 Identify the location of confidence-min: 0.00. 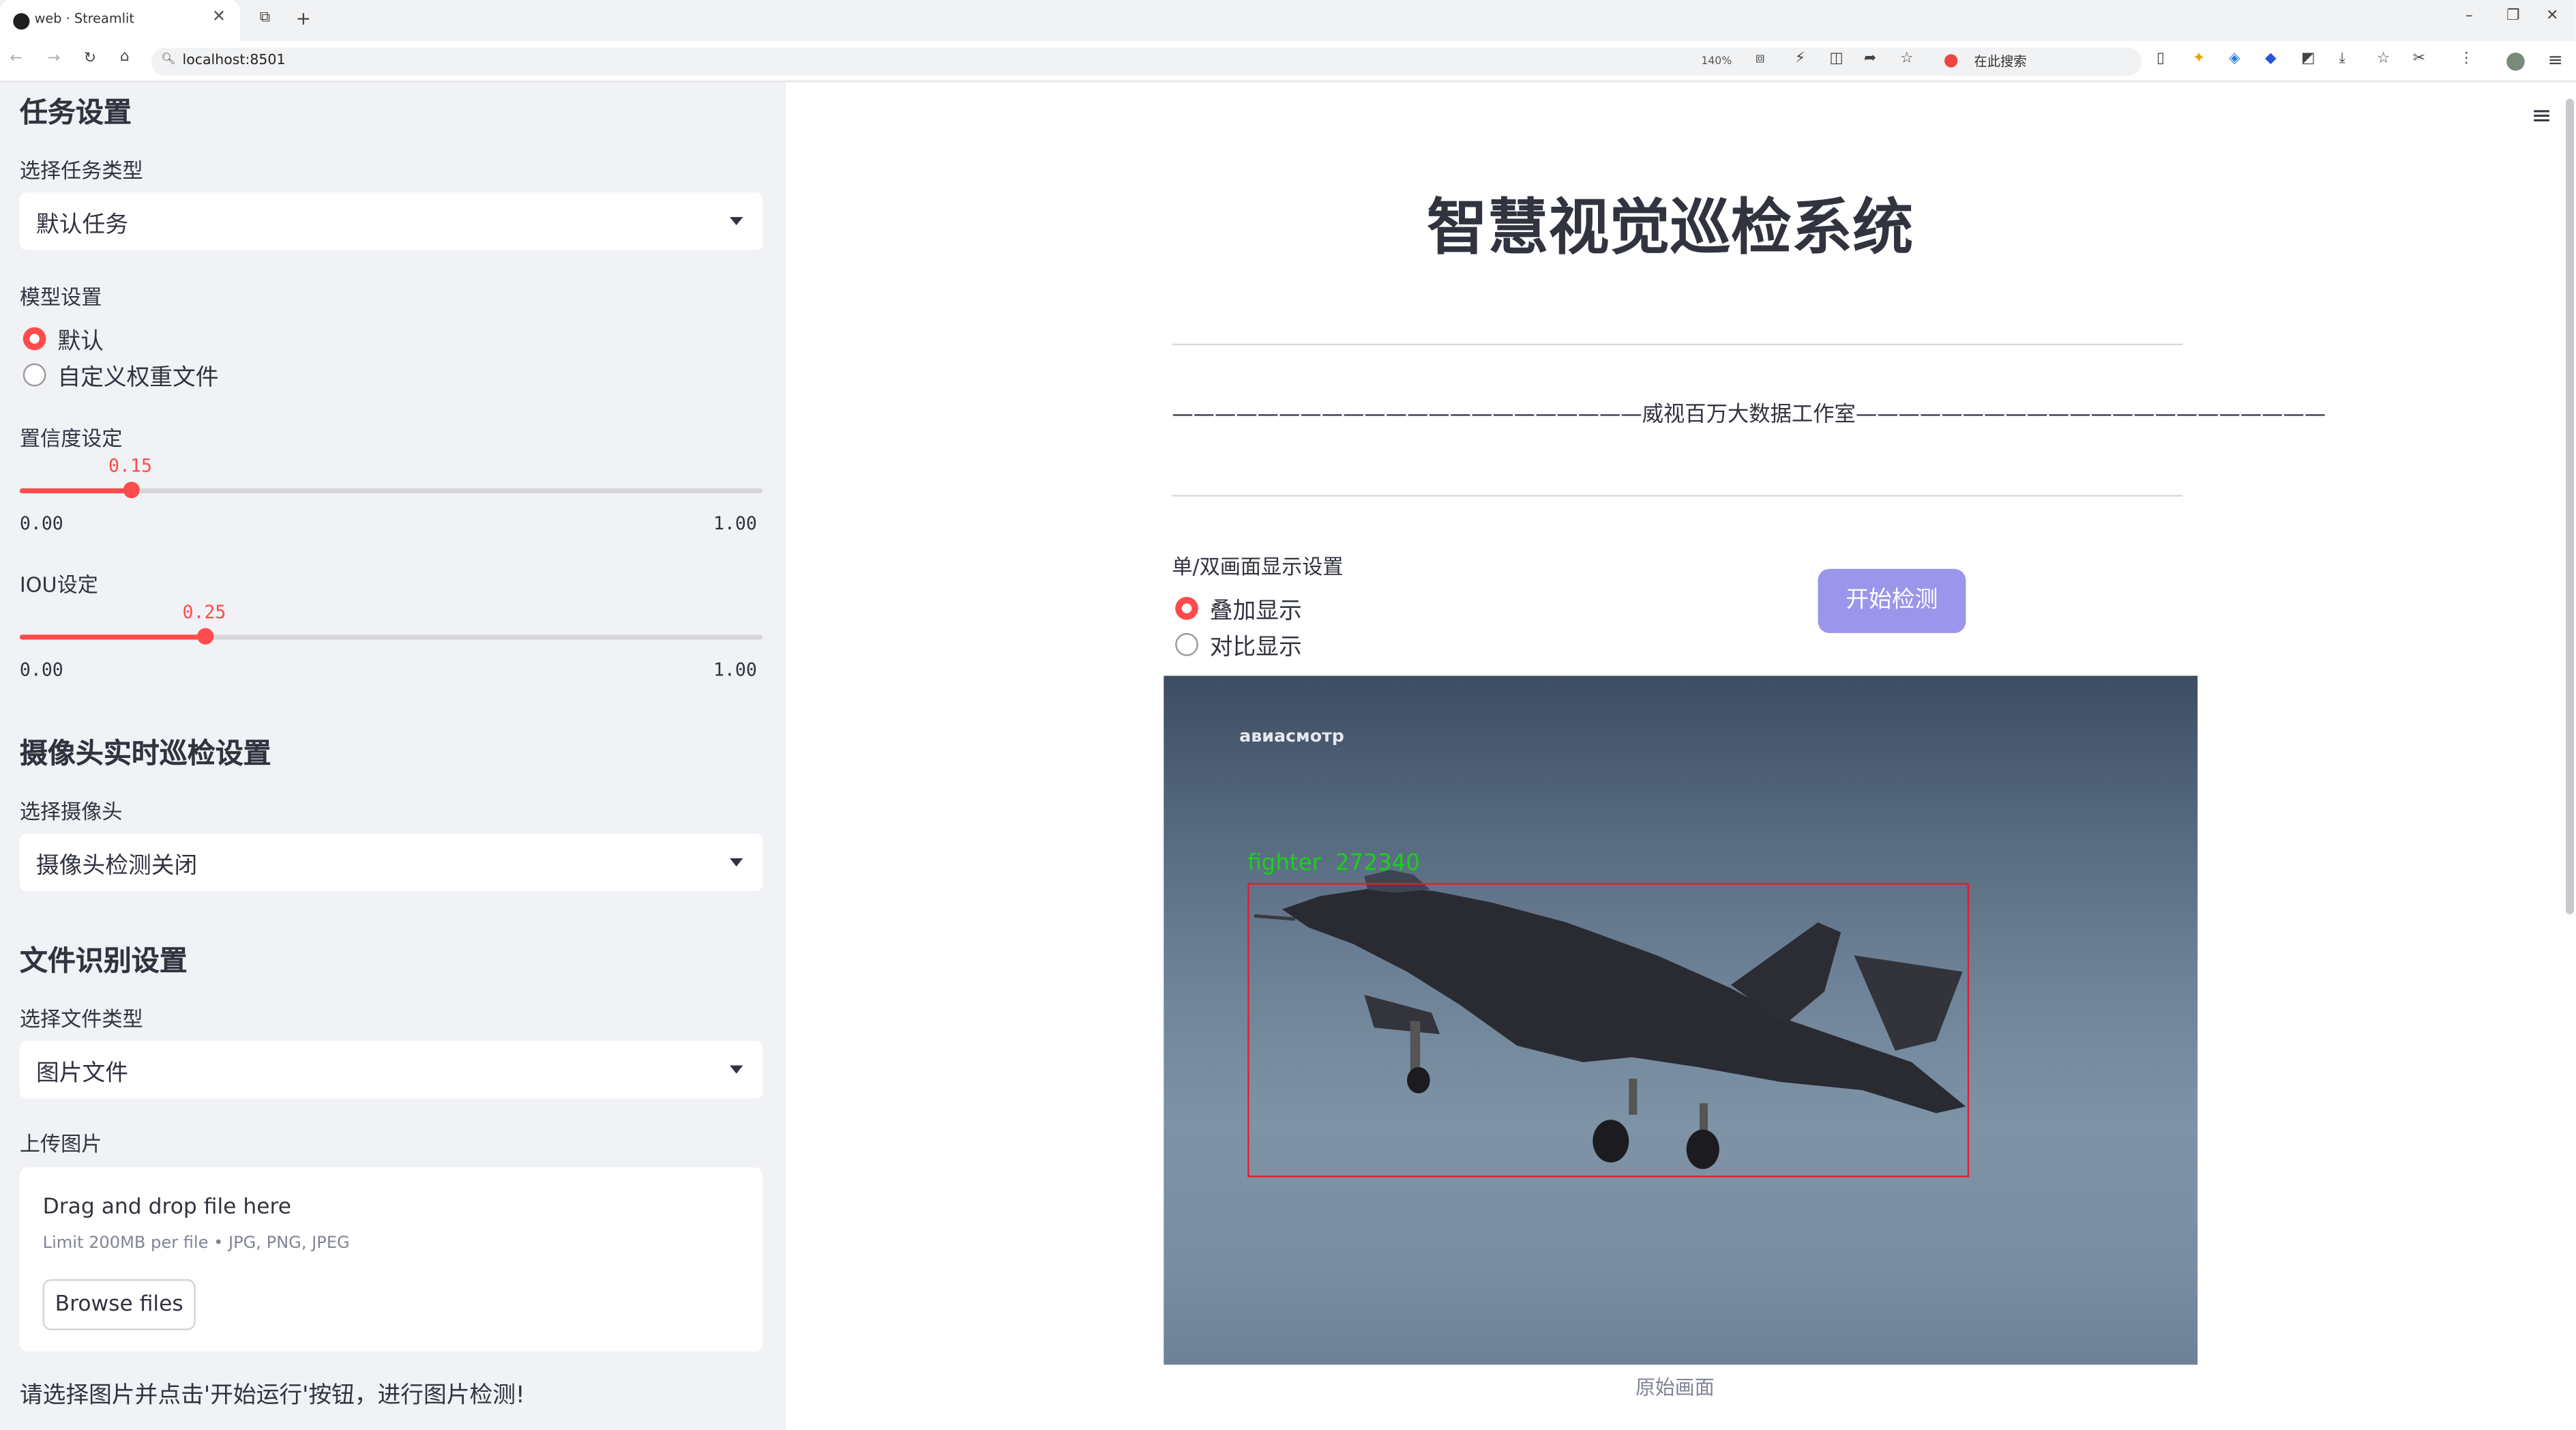
(41, 524).